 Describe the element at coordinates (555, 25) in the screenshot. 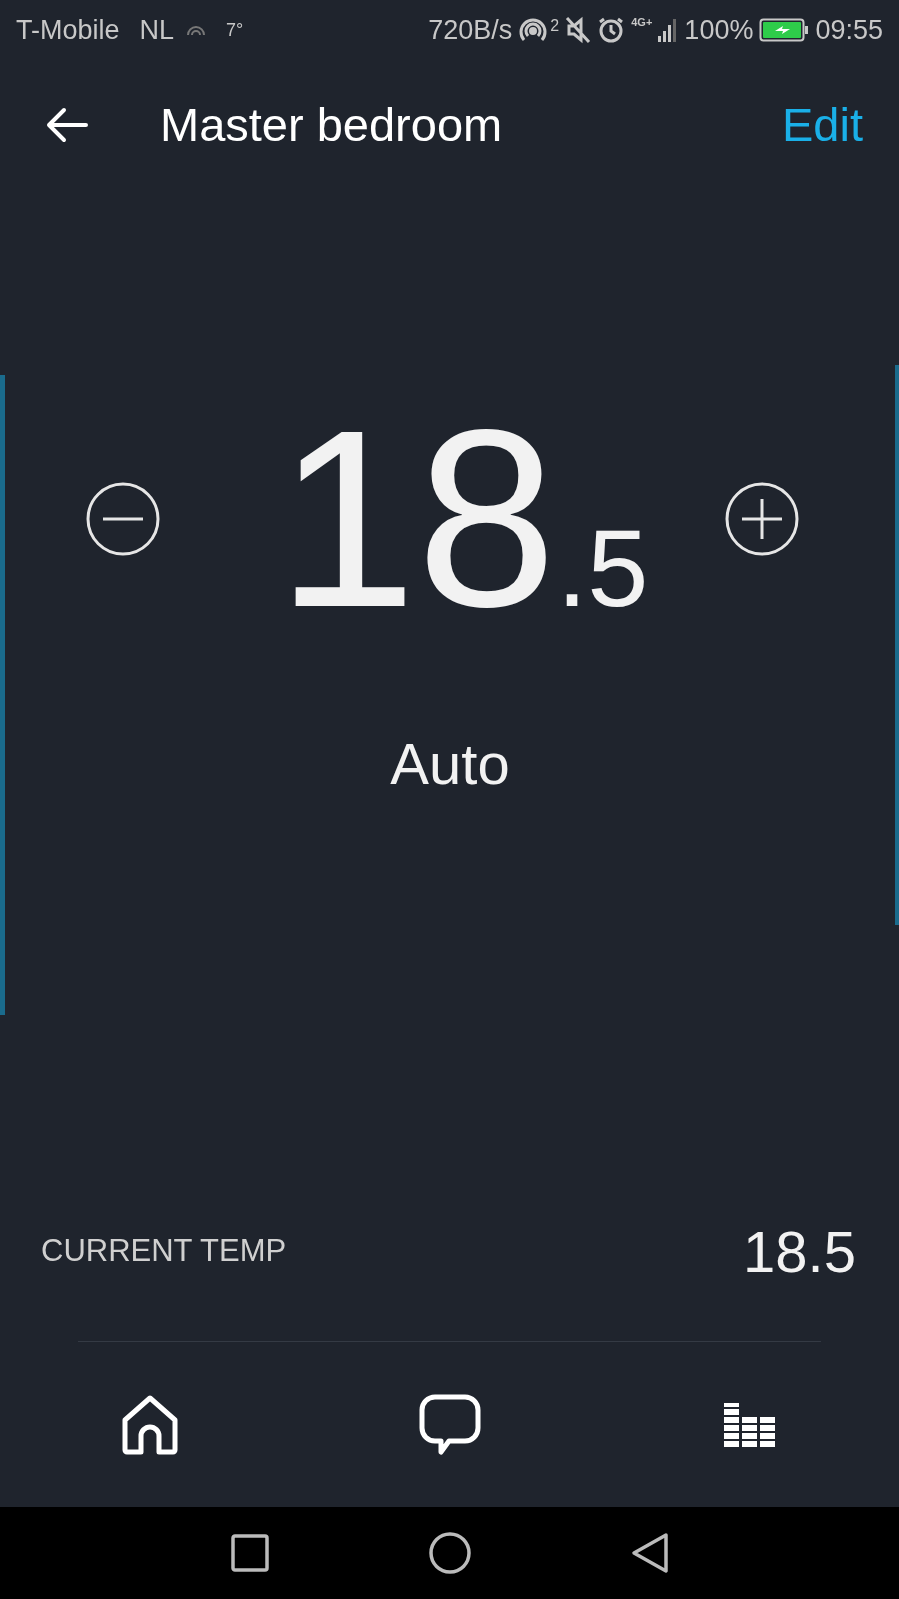

I see `hotspot-count: 2` at that location.